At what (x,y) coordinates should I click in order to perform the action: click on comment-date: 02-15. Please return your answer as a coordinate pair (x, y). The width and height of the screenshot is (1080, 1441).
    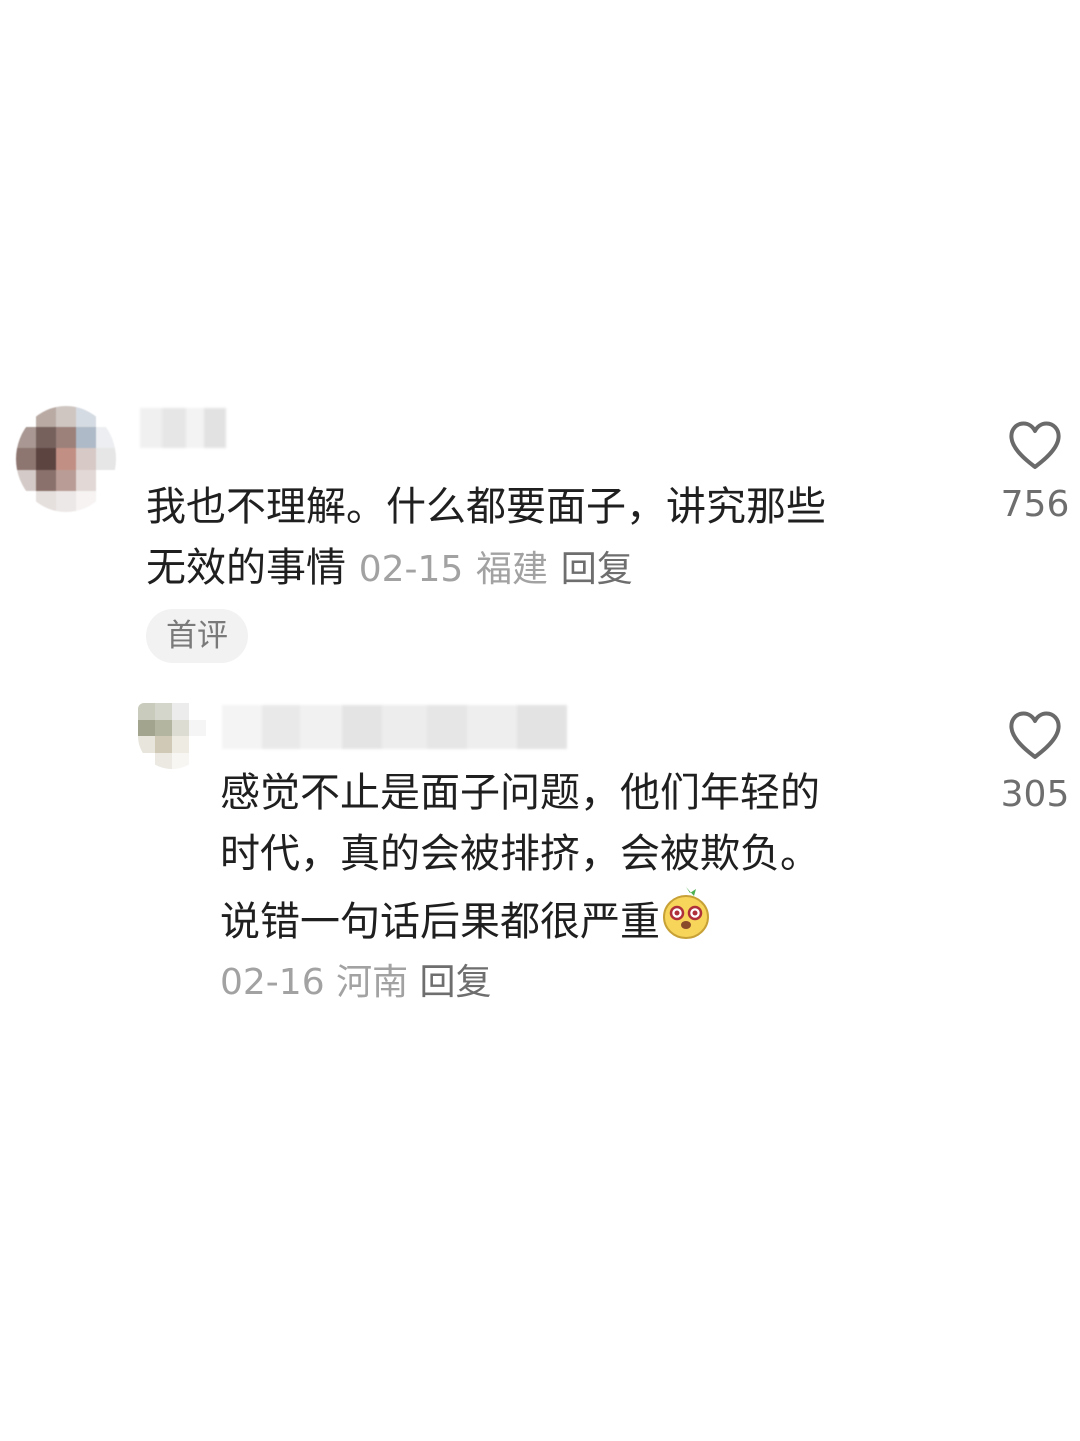
    Looking at the image, I should click on (411, 569).